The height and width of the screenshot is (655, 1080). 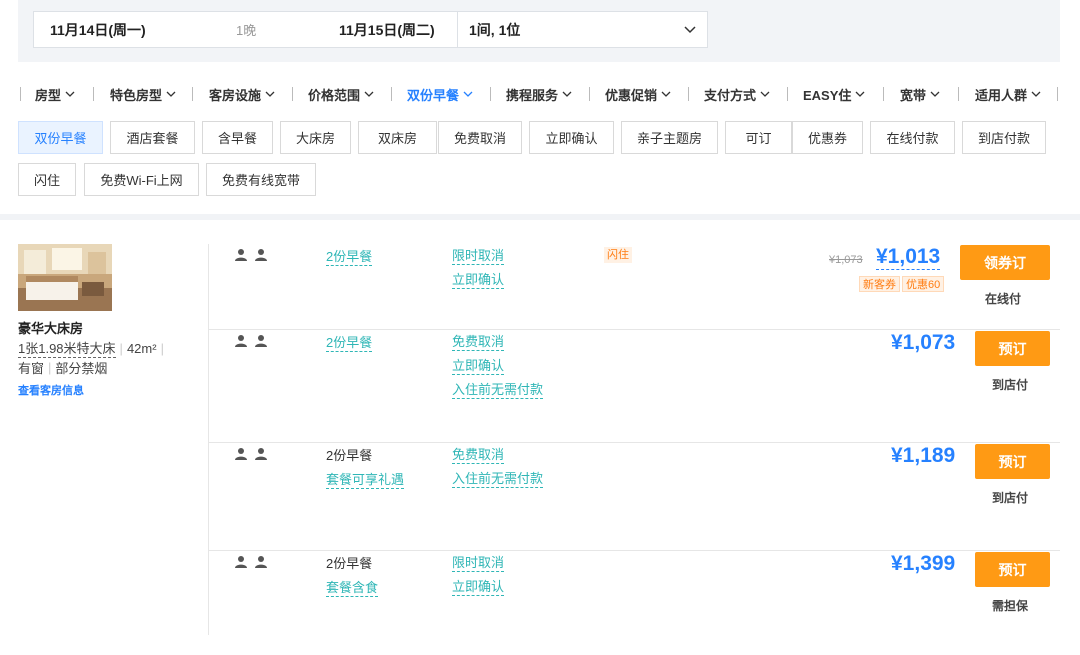 What do you see at coordinates (141, 179) in the screenshot?
I see `tag-13: 免费Wi-Fi上网` at bounding box center [141, 179].